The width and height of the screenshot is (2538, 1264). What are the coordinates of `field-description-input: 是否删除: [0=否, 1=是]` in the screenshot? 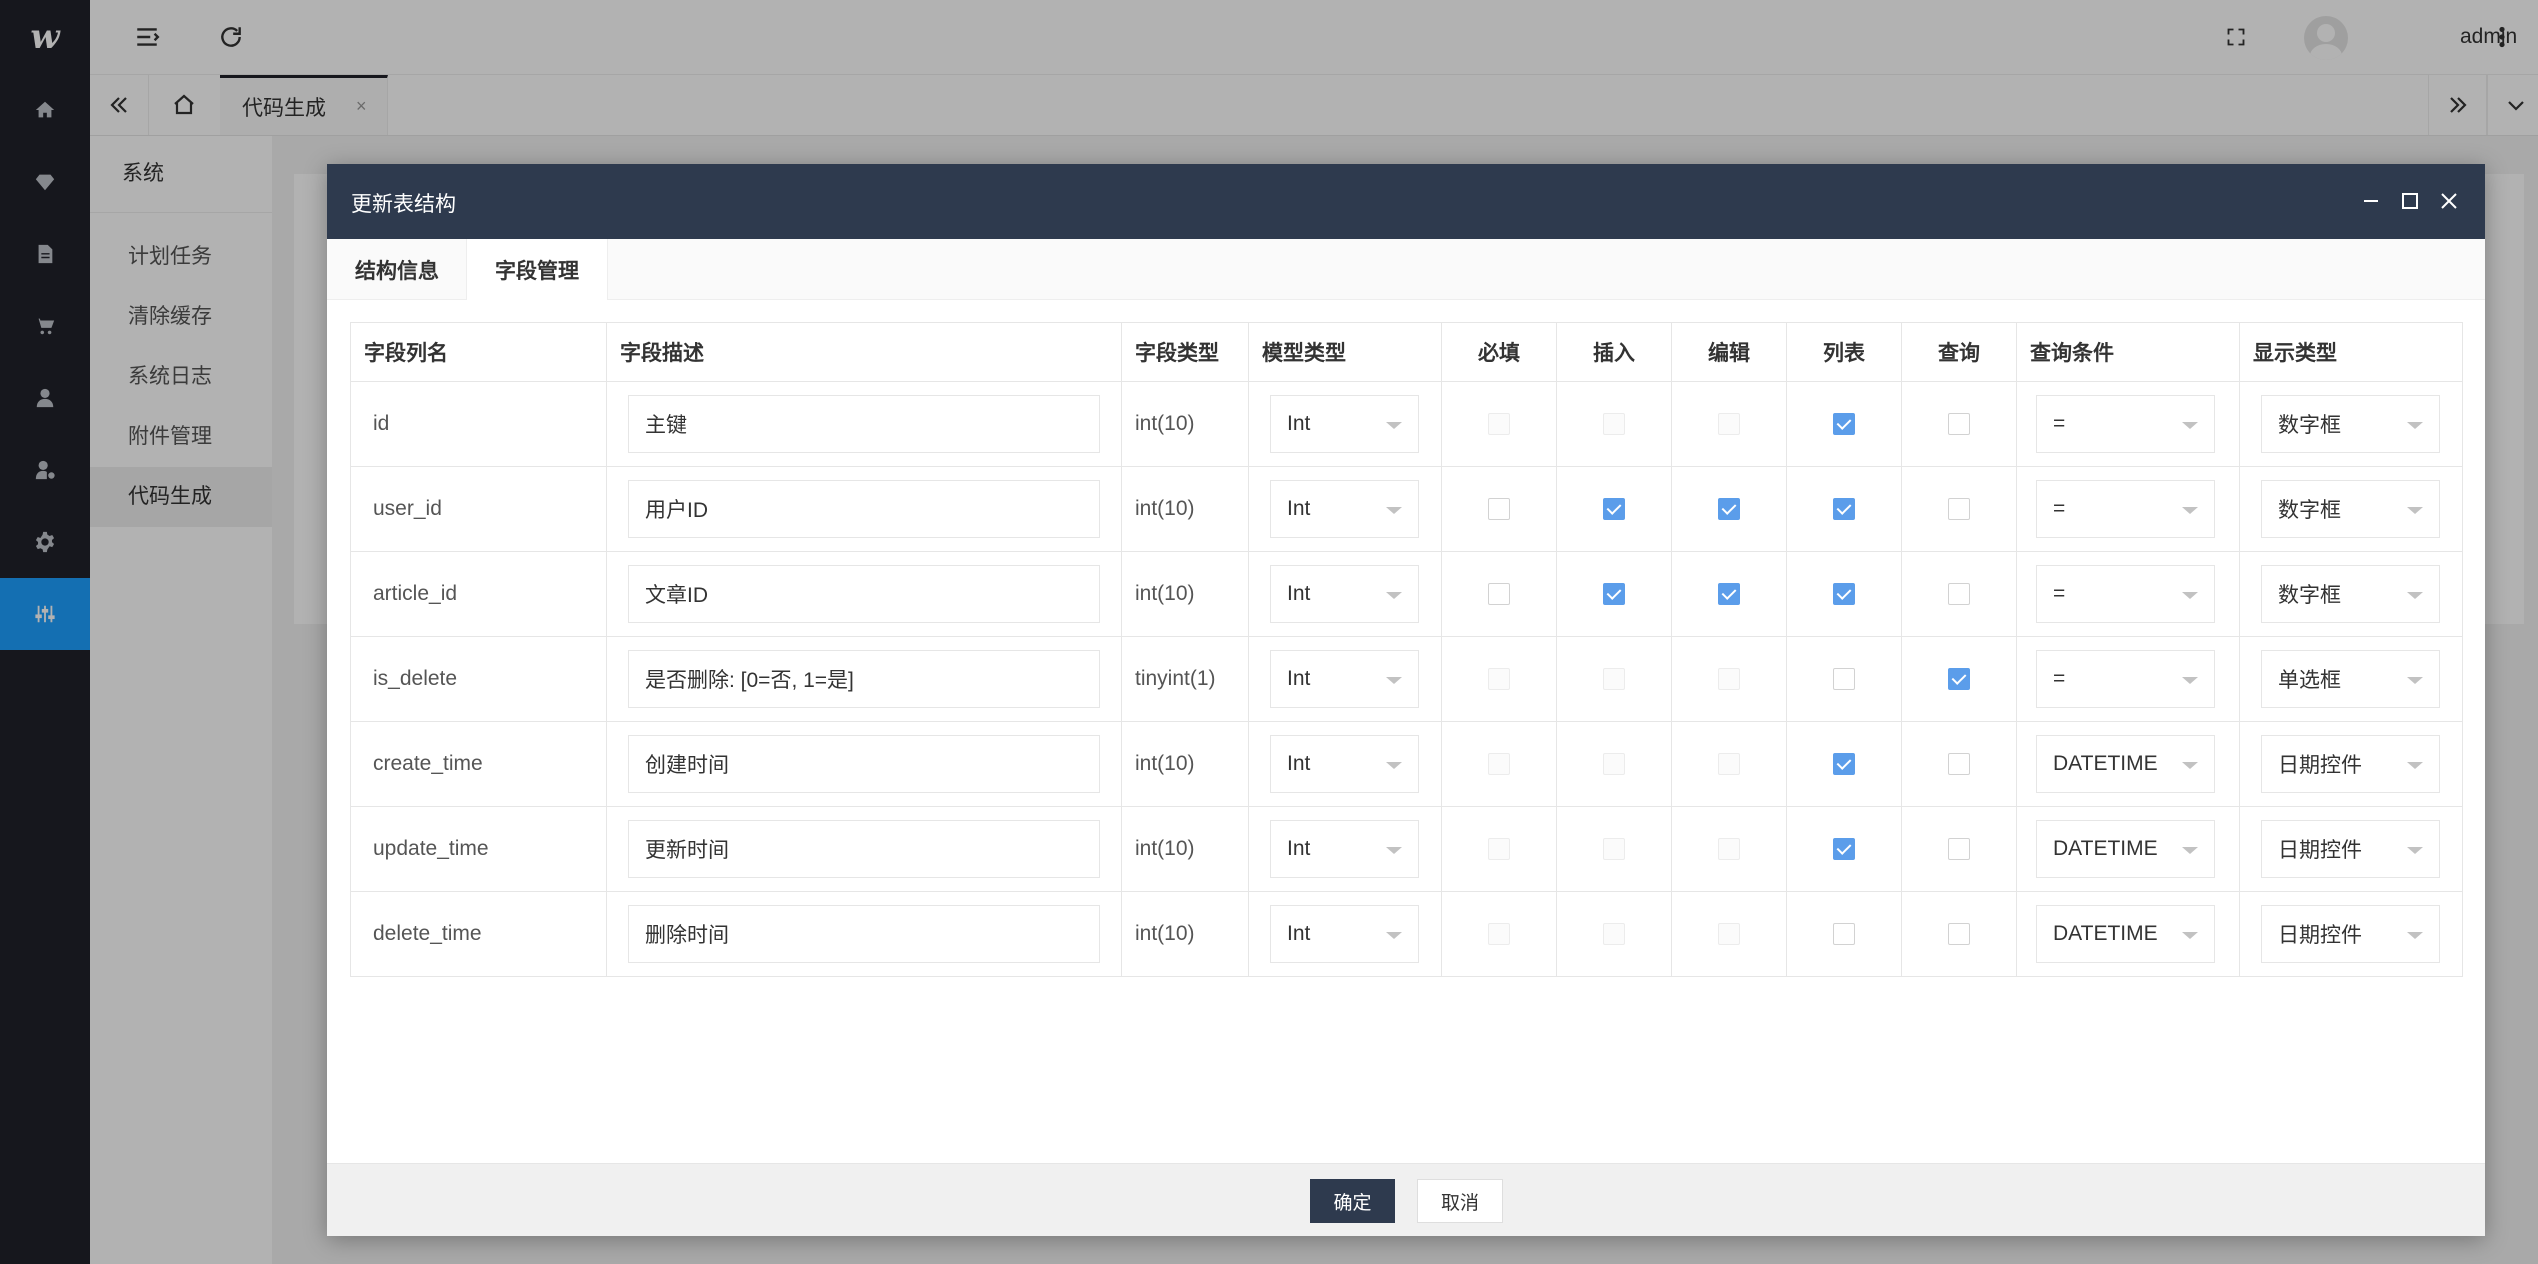 It's located at (864, 679).